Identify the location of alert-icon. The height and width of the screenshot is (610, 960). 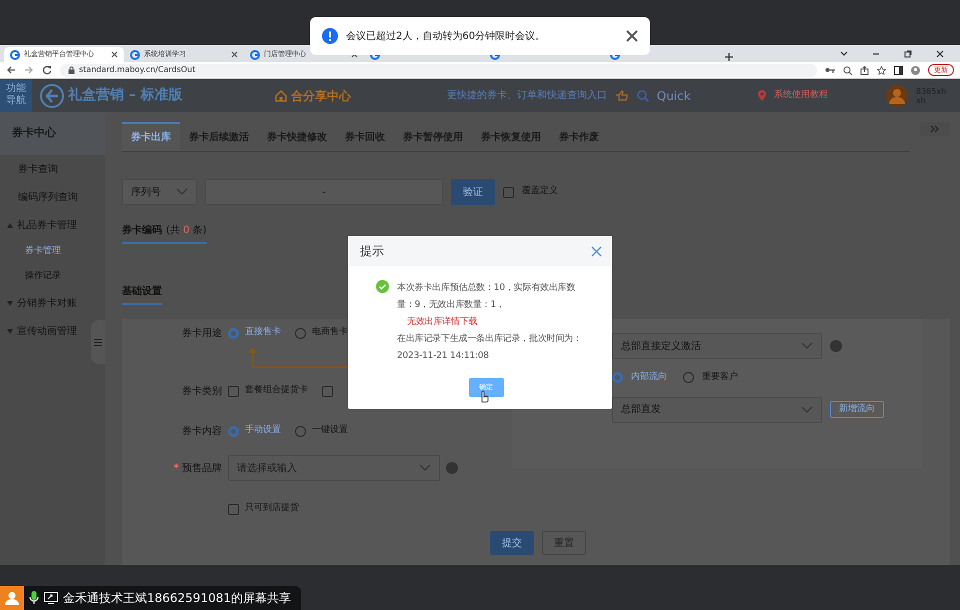
(330, 36).